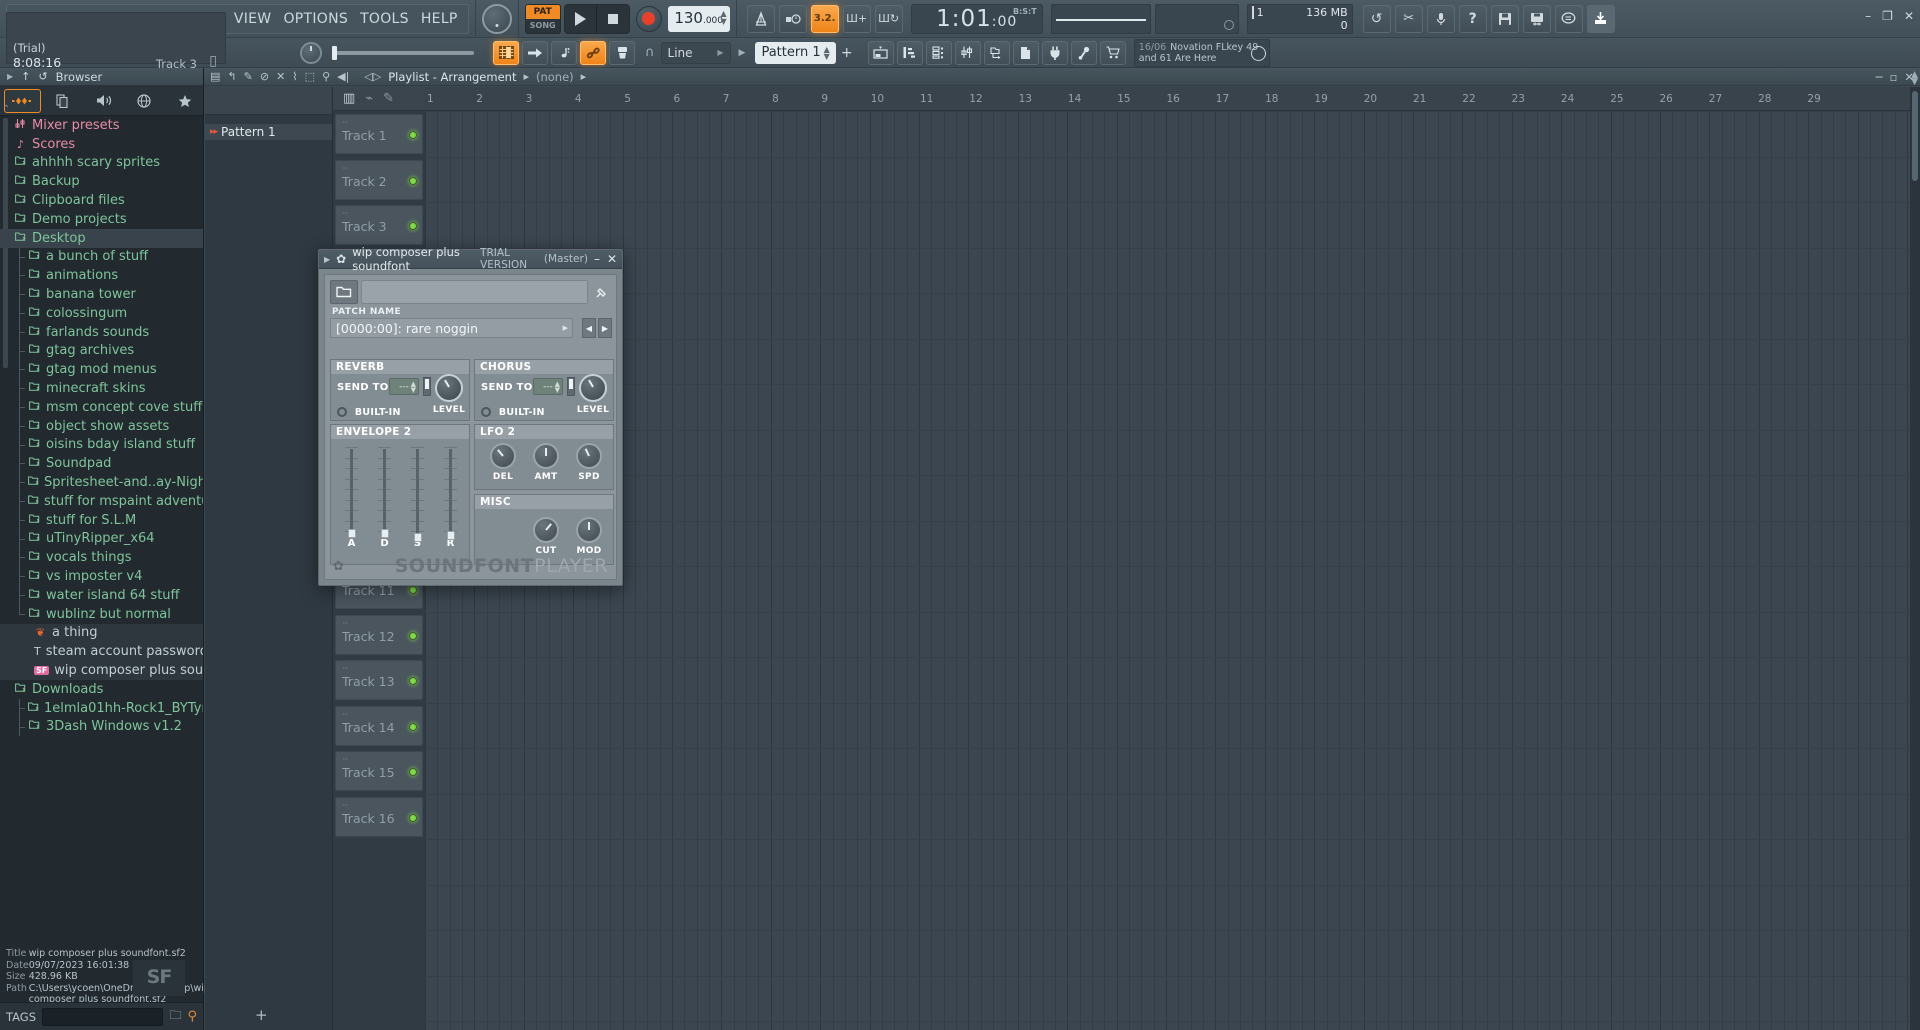  I want to click on loop-record-button: Ш↻, so click(888, 18).